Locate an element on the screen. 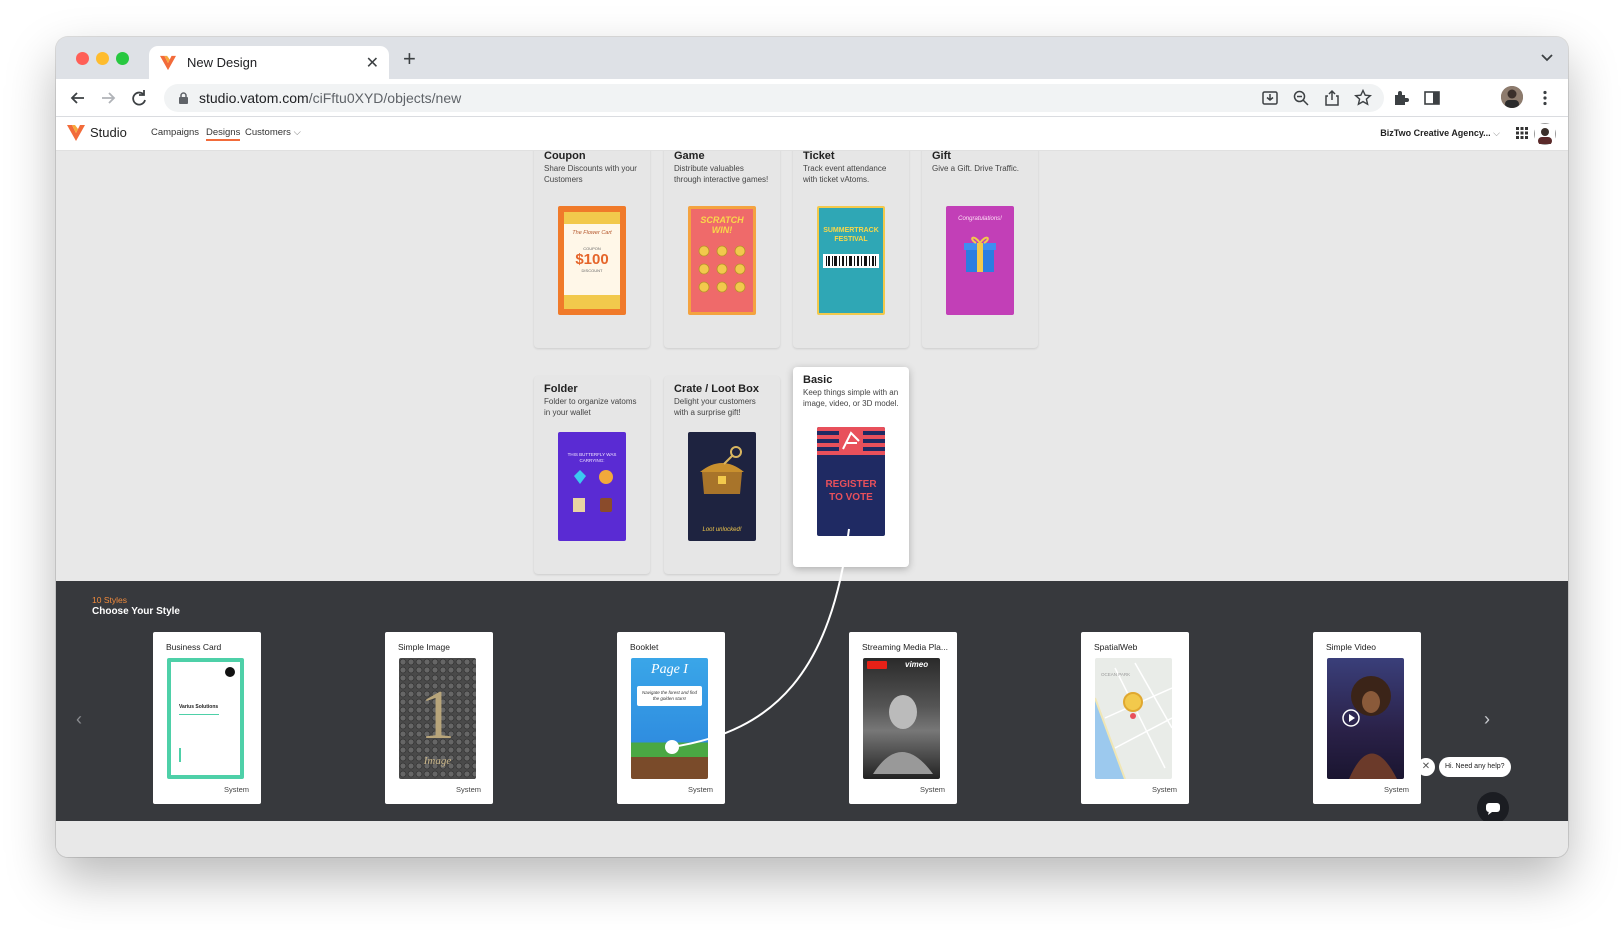 This screenshot has height=930, width=1624. maximize-window-button is located at coordinates (122, 58).